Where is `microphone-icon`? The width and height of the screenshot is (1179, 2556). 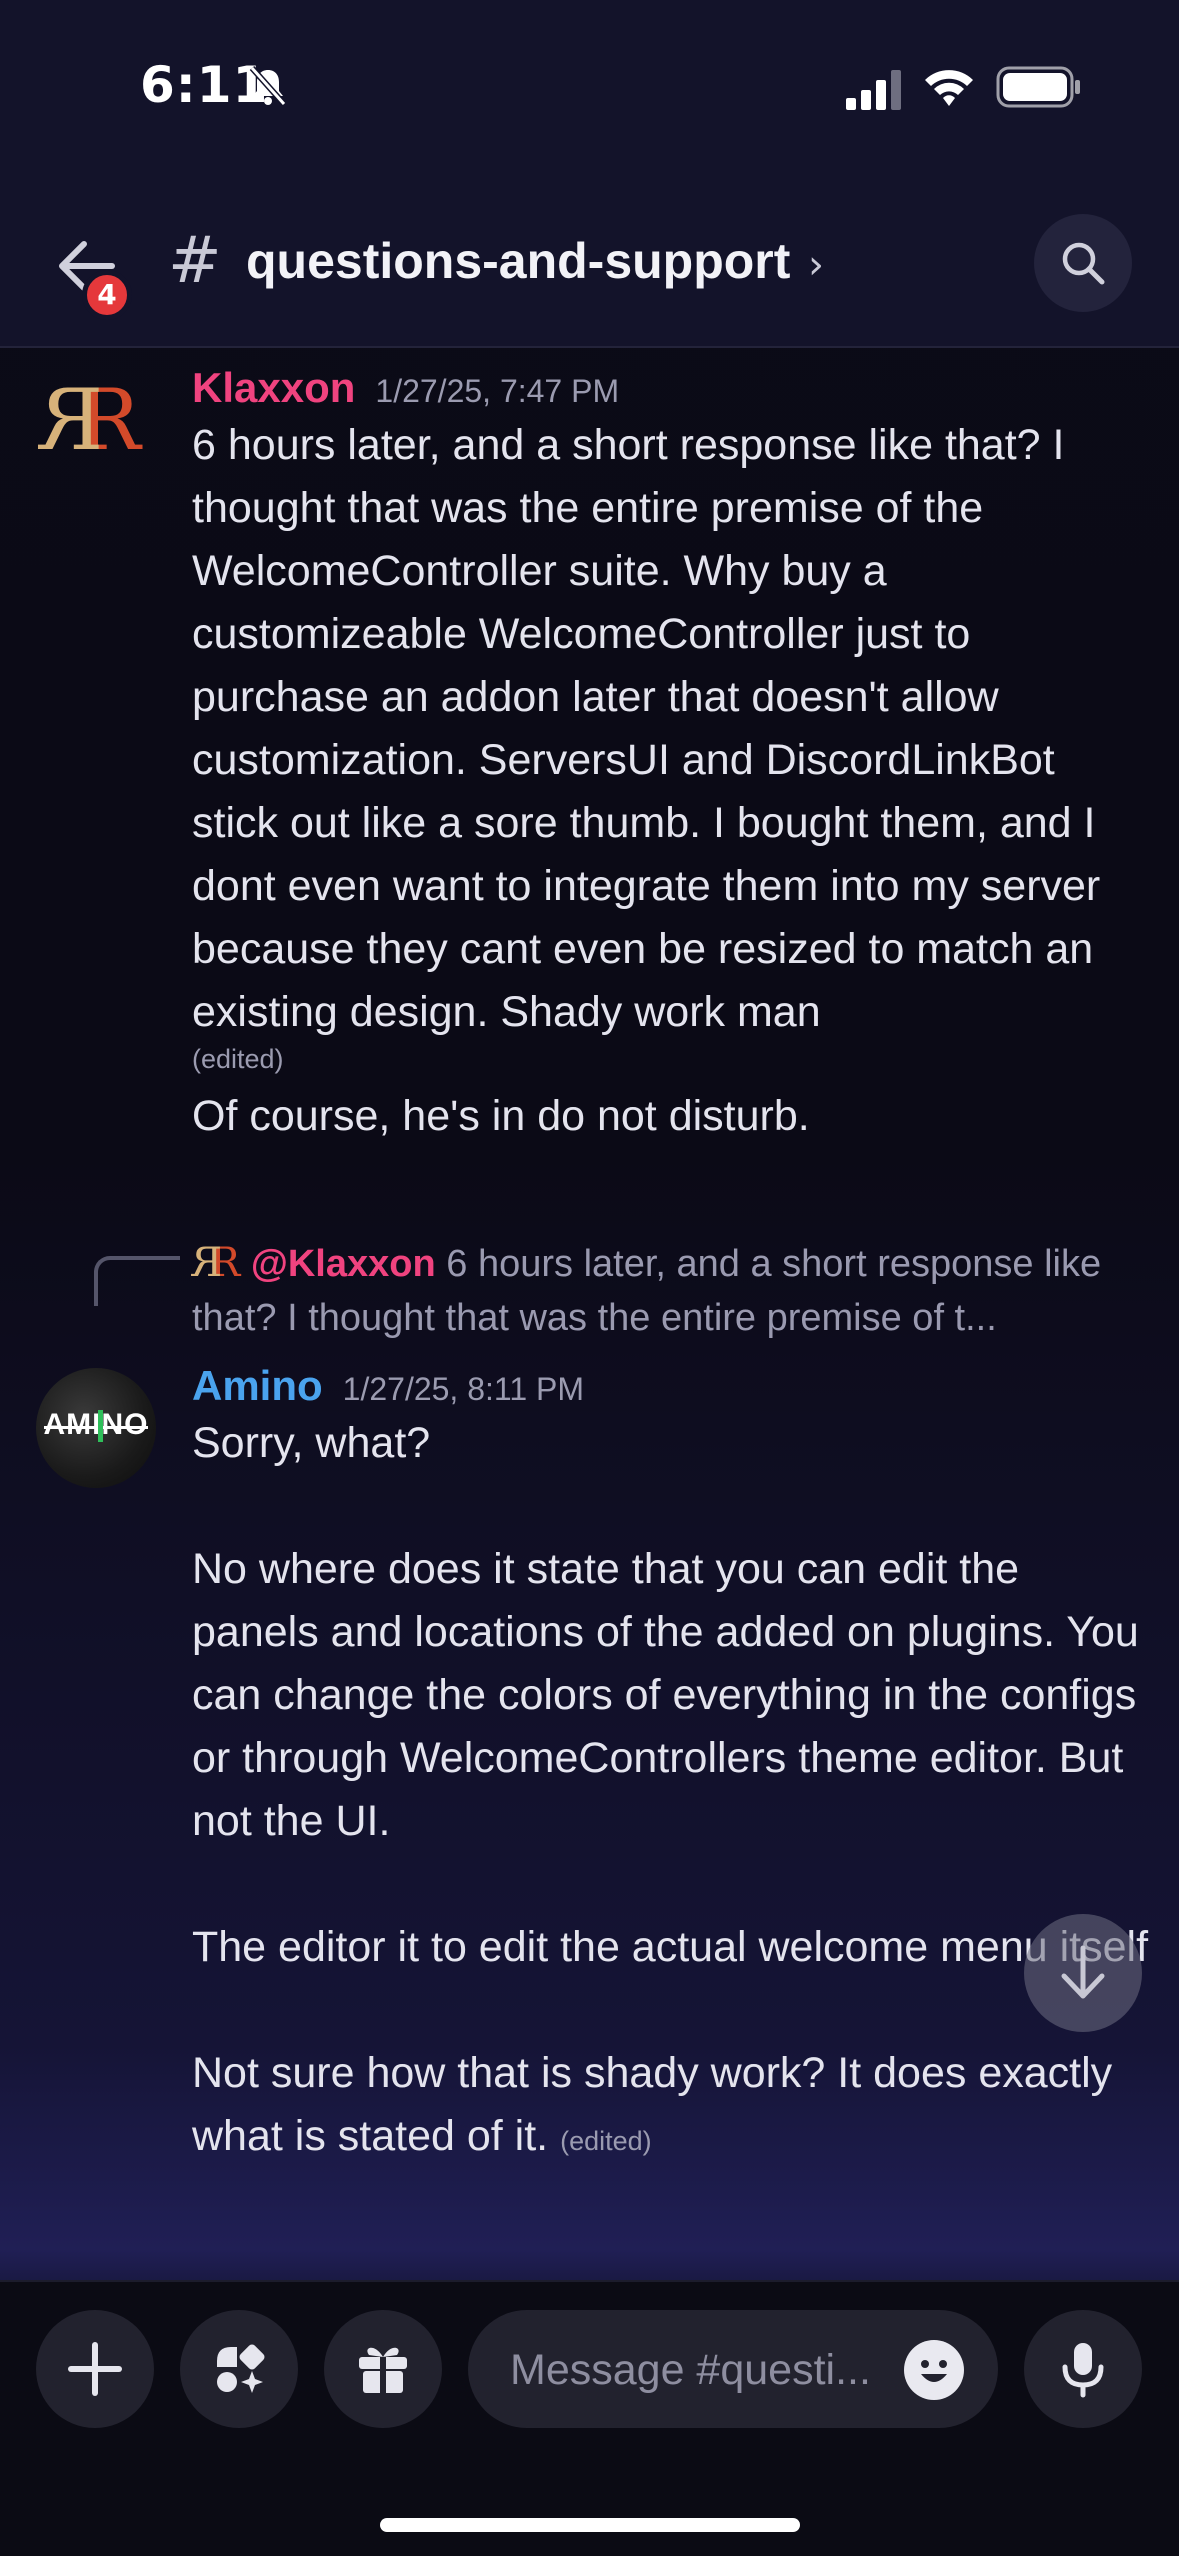 microphone-icon is located at coordinates (1083, 2370).